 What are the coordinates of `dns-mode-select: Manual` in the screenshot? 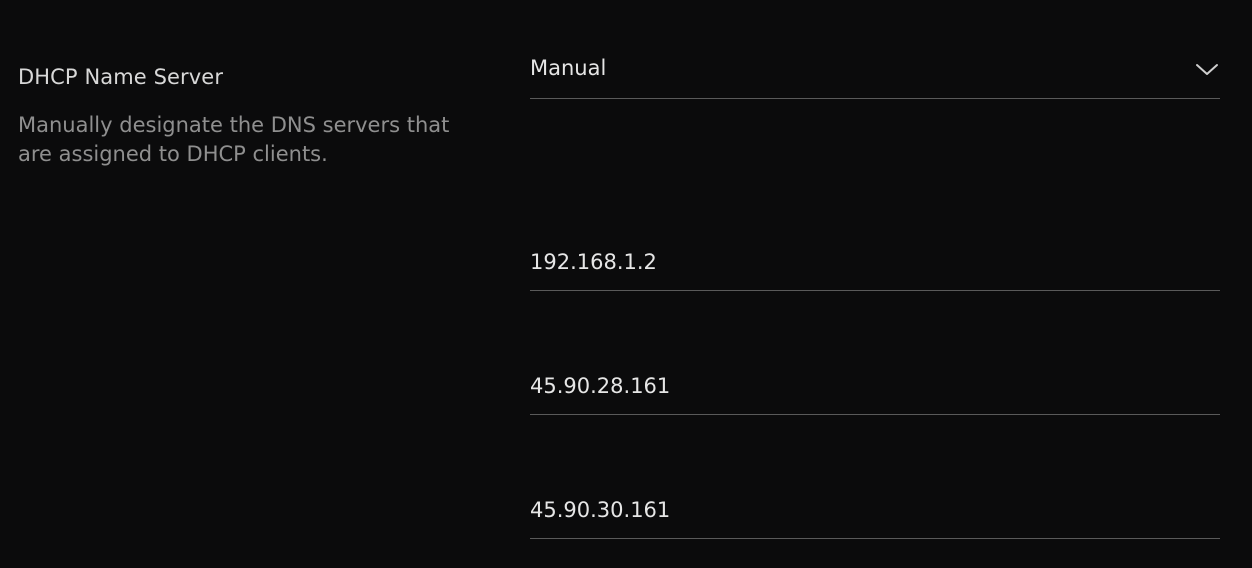 It's located at (875, 69).